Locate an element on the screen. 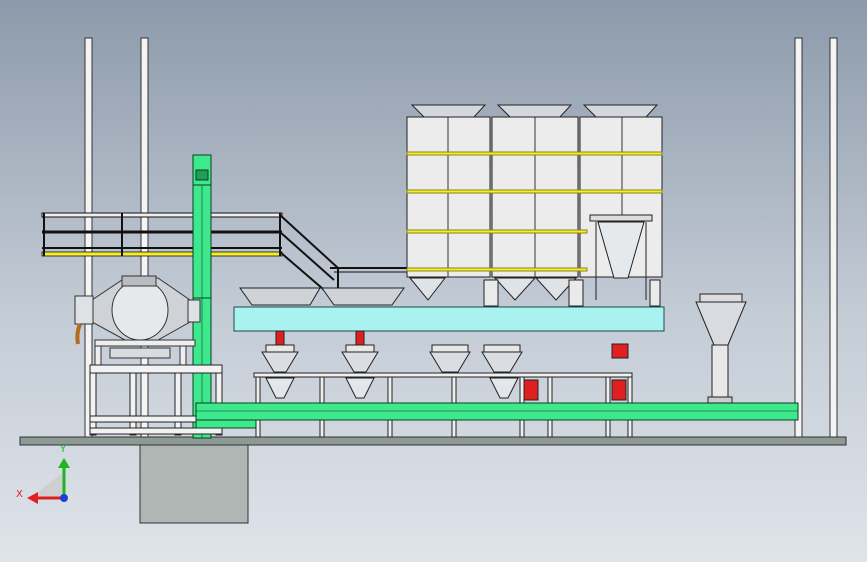 The width and height of the screenshot is (867, 562). mezzanine-beam is located at coordinates (449, 319).